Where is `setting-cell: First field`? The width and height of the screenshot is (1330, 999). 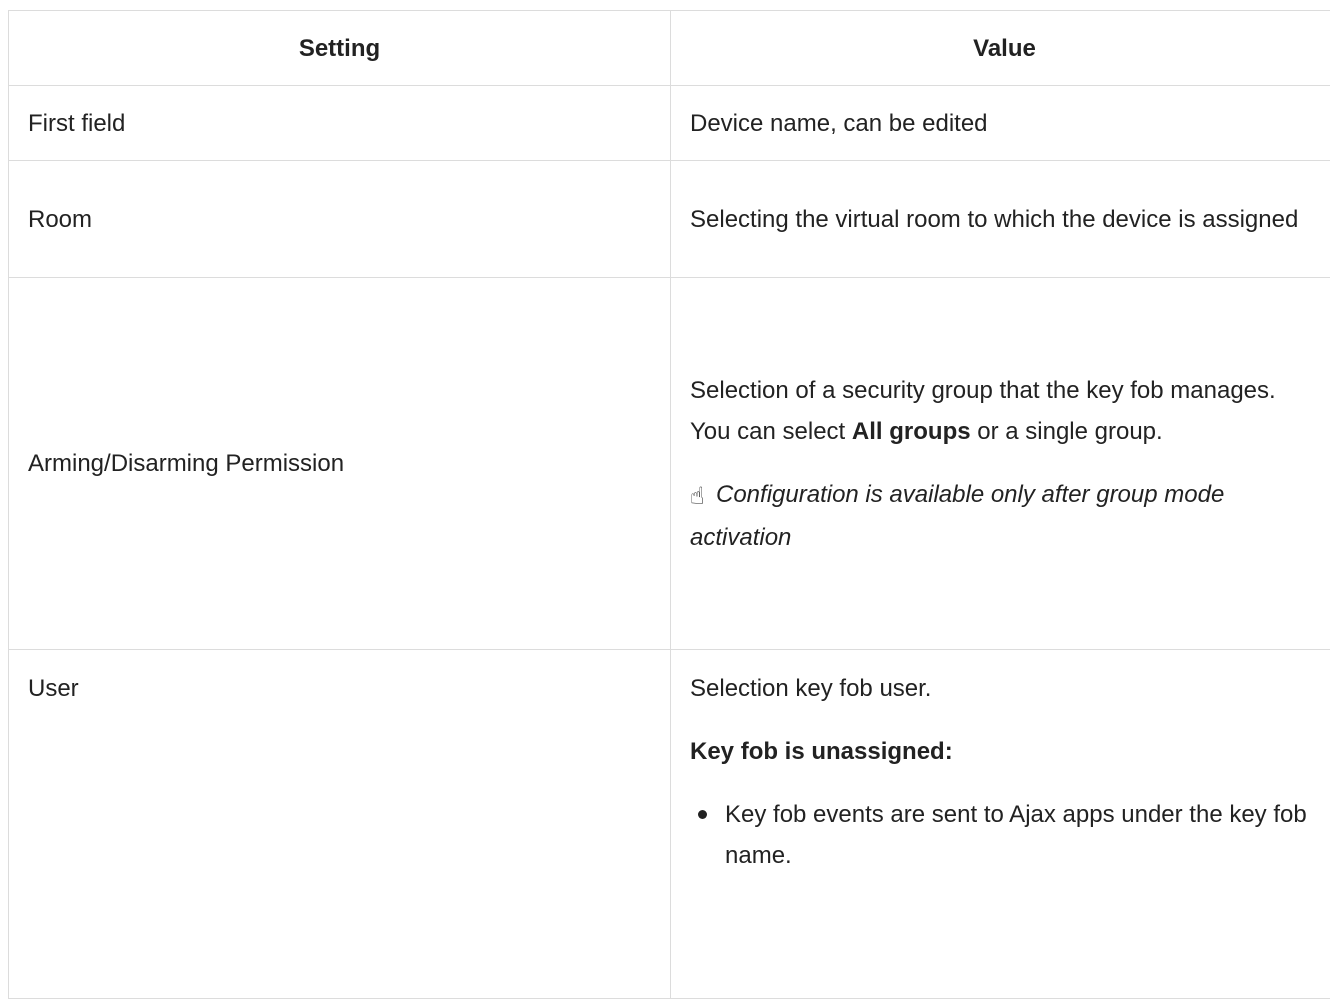 setting-cell: First field is located at coordinates (340, 123).